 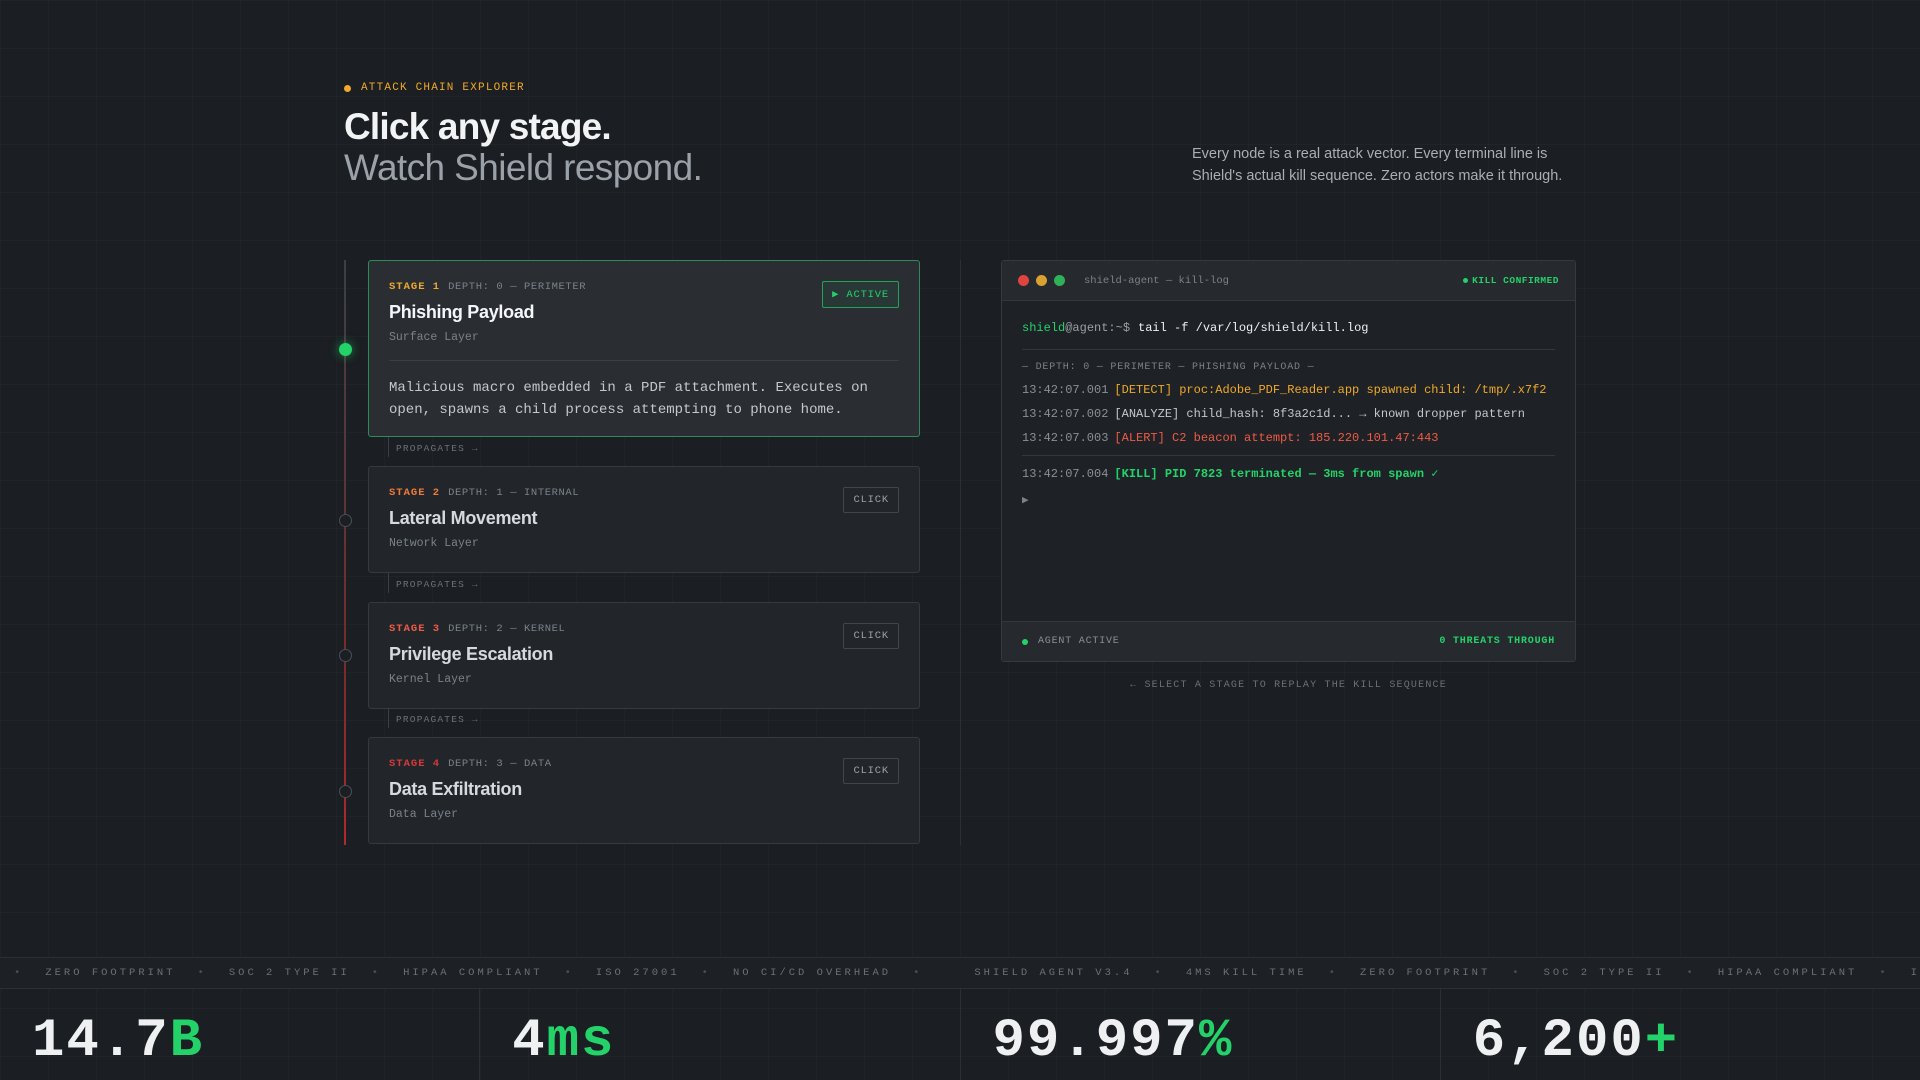 What do you see at coordinates (529, 1041) in the screenshot?
I see `stat-value: 4` at bounding box center [529, 1041].